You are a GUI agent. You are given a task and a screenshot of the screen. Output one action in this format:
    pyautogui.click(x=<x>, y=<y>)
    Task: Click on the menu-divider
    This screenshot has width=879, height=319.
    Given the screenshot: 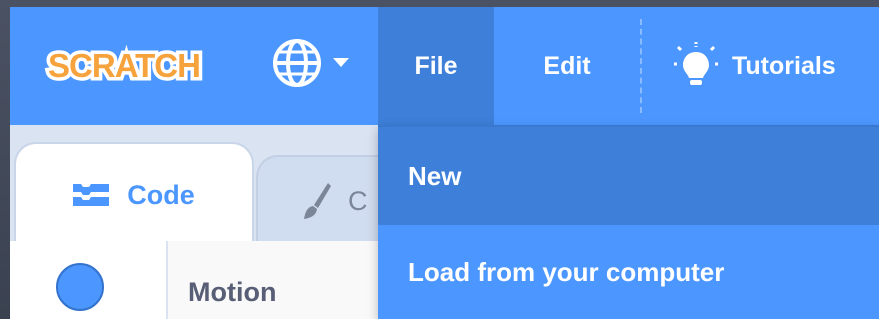 What is the action you would take?
    pyautogui.click(x=641, y=66)
    